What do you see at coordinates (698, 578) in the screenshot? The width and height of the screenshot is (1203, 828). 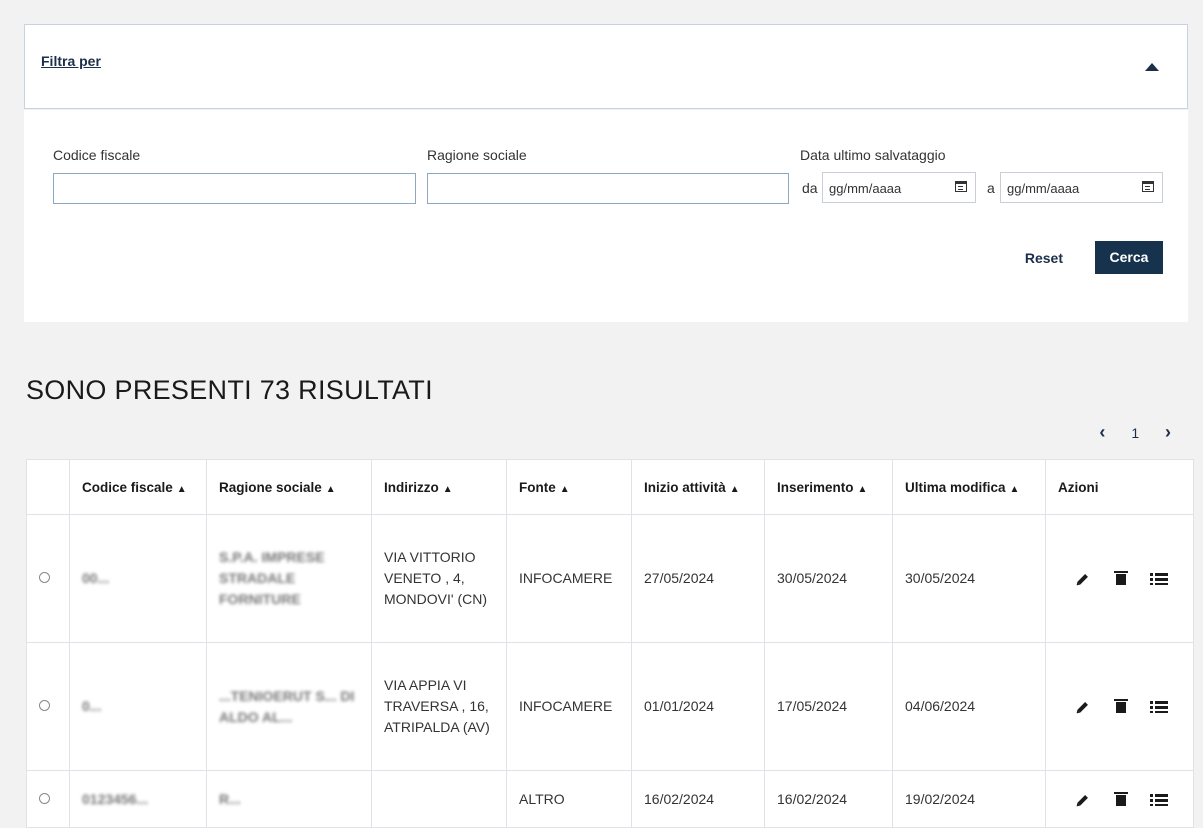 I see `cell-inizio: 27/05/2024` at bounding box center [698, 578].